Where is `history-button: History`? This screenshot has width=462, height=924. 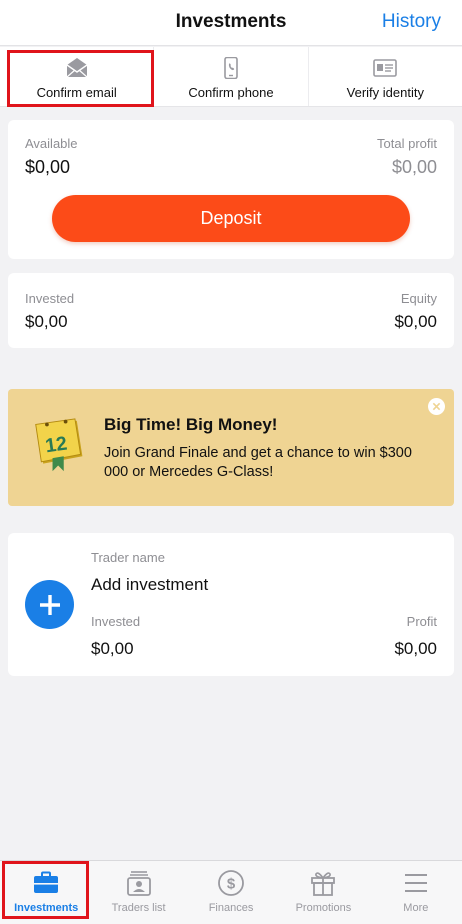 history-button: History is located at coordinates (411, 22).